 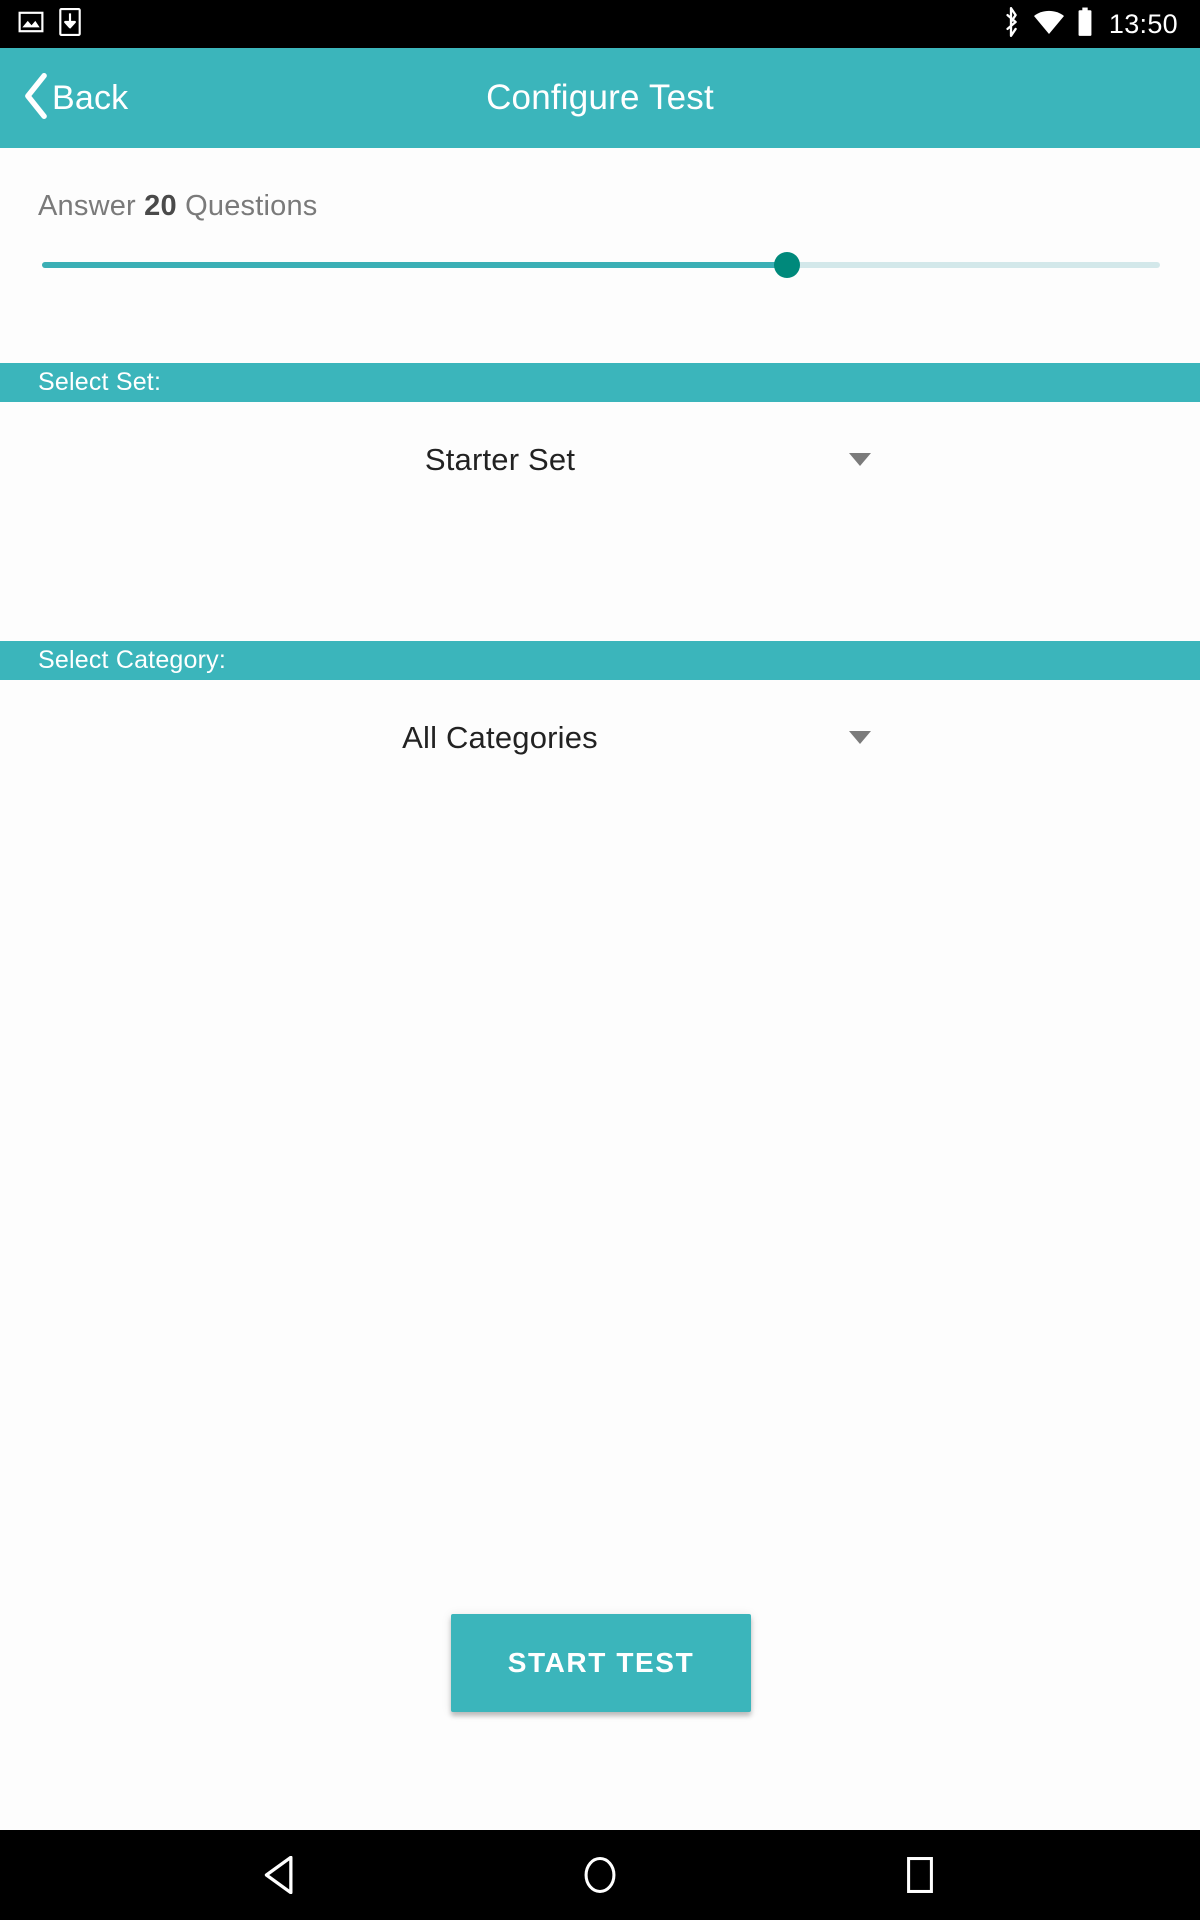 I want to click on status-bar-clock: 13:50, so click(x=1143, y=23).